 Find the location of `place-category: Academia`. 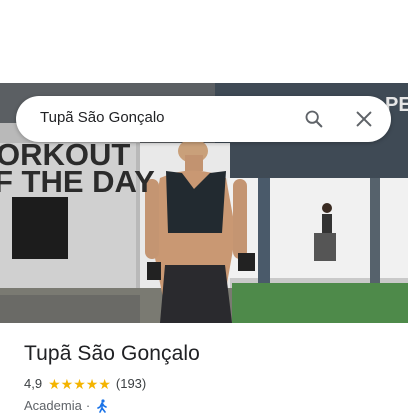

place-category: Academia is located at coordinates (53, 405).